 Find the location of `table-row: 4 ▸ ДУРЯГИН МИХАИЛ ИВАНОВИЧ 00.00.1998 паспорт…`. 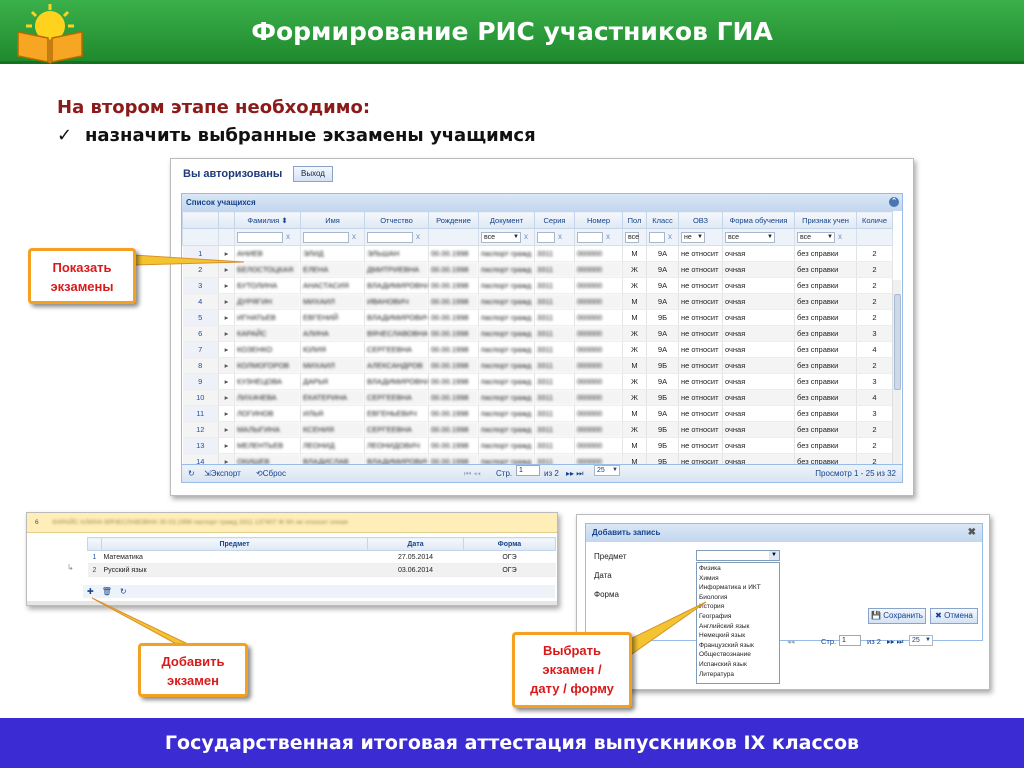

table-row: 4 ▸ ДУРЯГИН МИХАИЛ ИВАНОВИЧ 00.00.1998 паспорт… is located at coordinates (537, 301).